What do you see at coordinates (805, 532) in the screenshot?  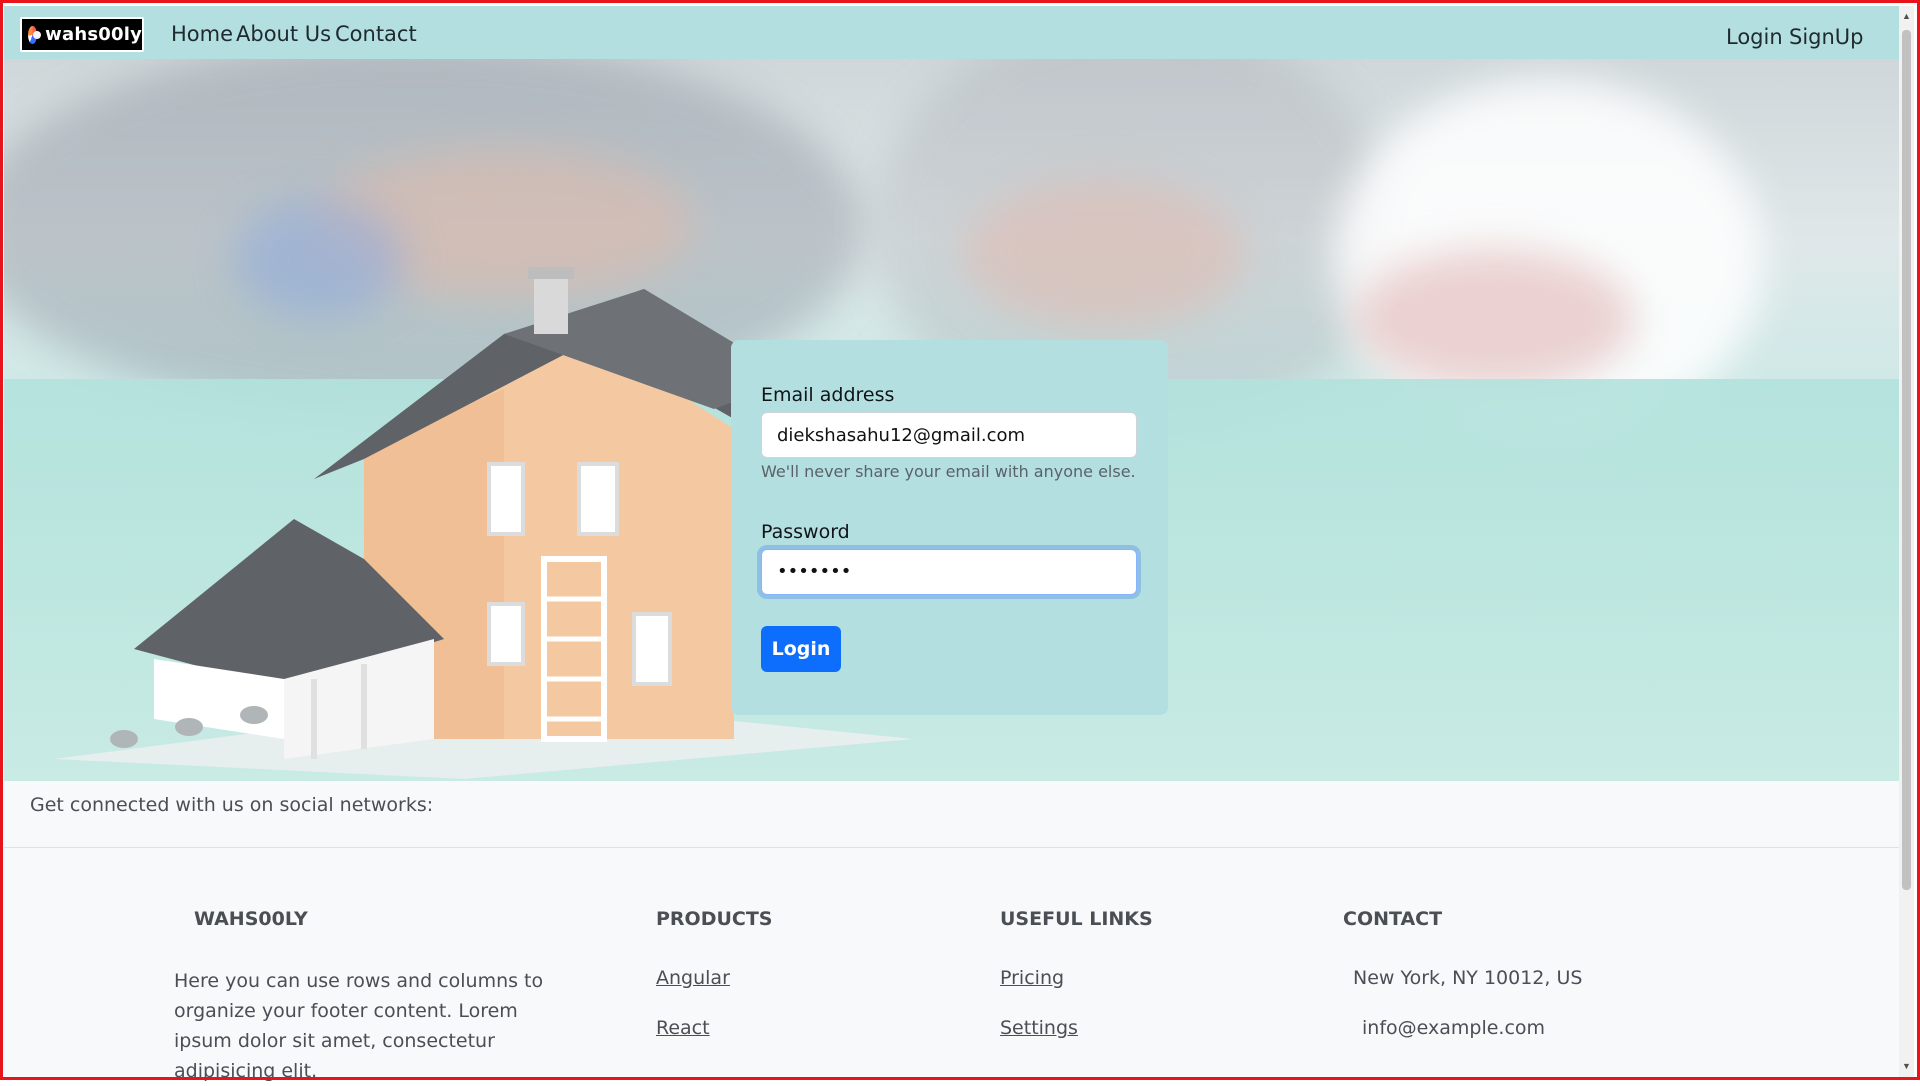 I see `password-label: Password` at bounding box center [805, 532].